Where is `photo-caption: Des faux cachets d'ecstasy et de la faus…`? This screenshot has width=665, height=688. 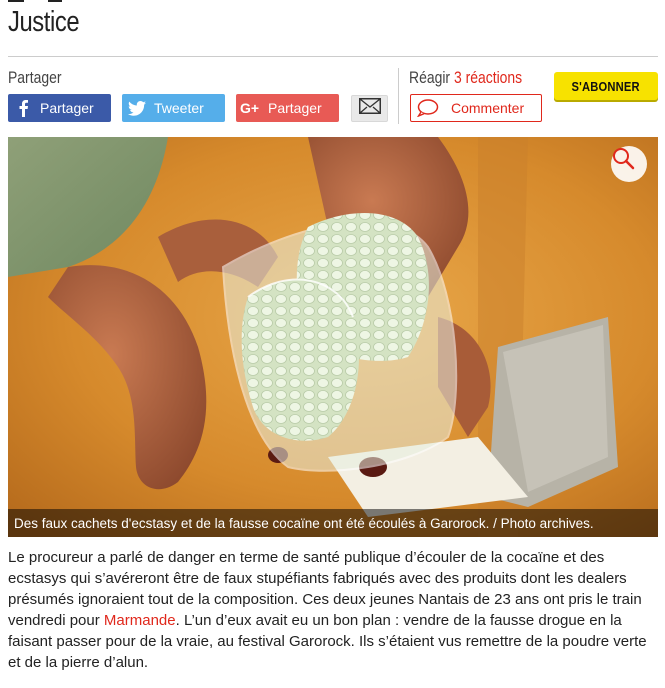 photo-caption: Des faux cachets d'ecstasy et de la faus… is located at coordinates (333, 523).